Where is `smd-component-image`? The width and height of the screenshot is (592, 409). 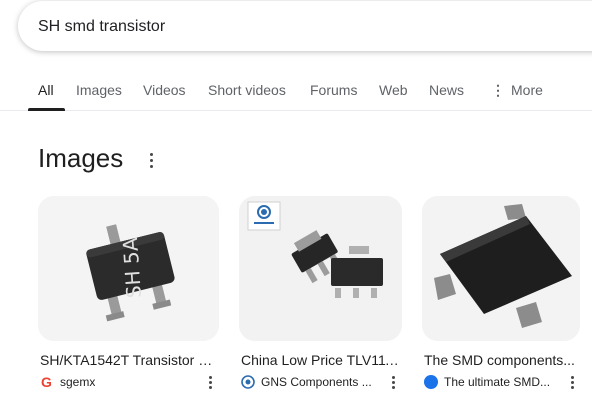 smd-component-image is located at coordinates (501, 268).